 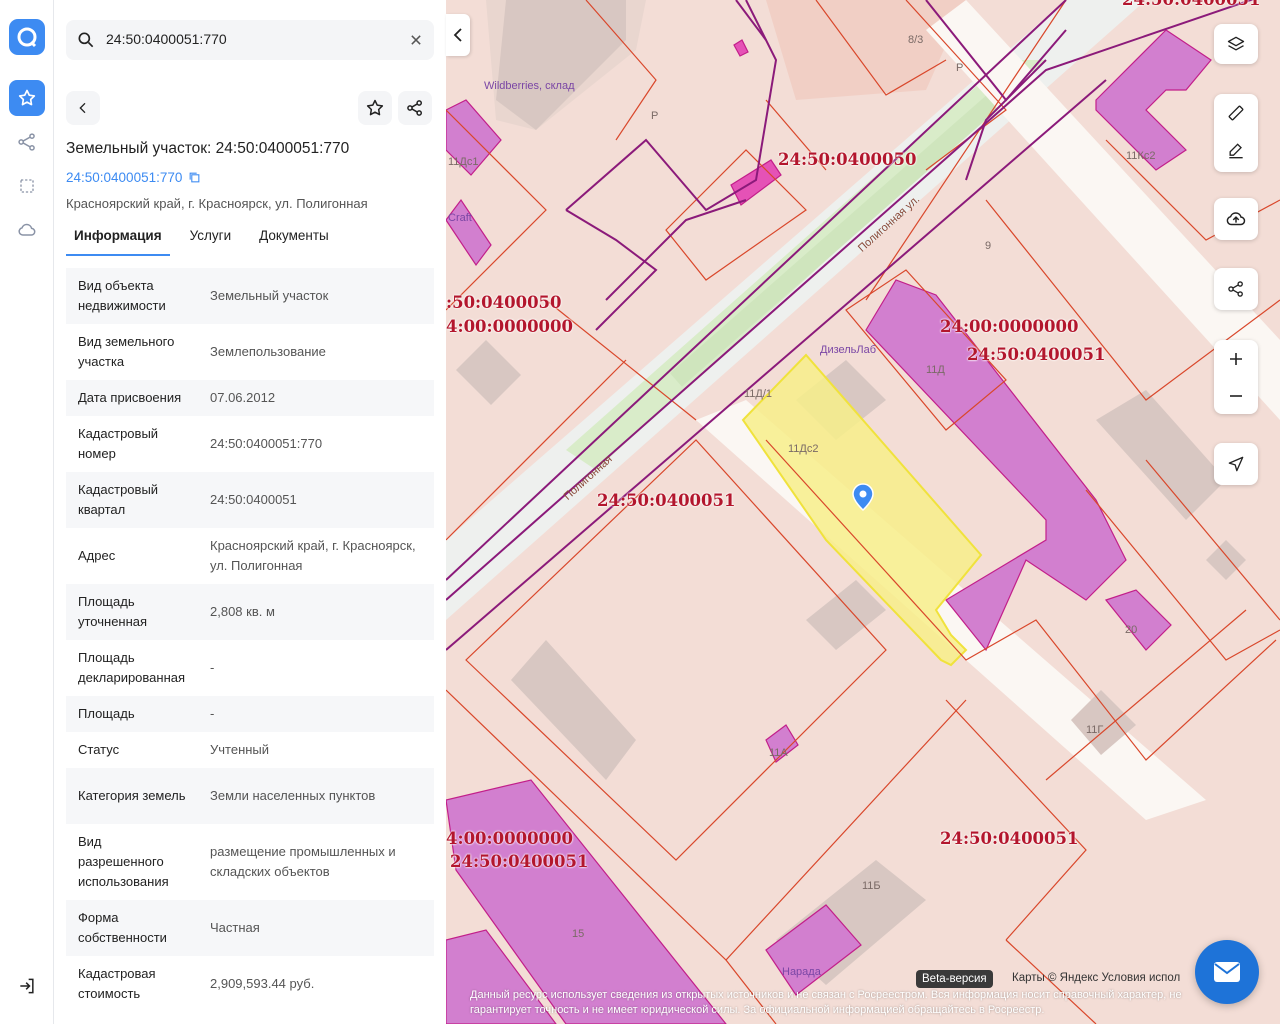 I want to click on copy-icon, so click(x=194, y=177).